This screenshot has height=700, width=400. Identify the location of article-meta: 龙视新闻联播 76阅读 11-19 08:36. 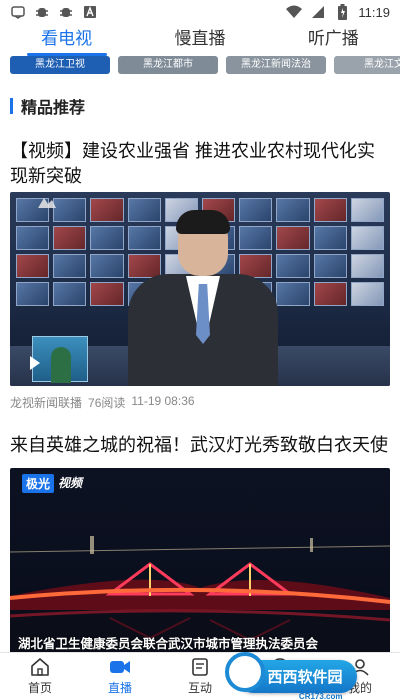
(200, 402).